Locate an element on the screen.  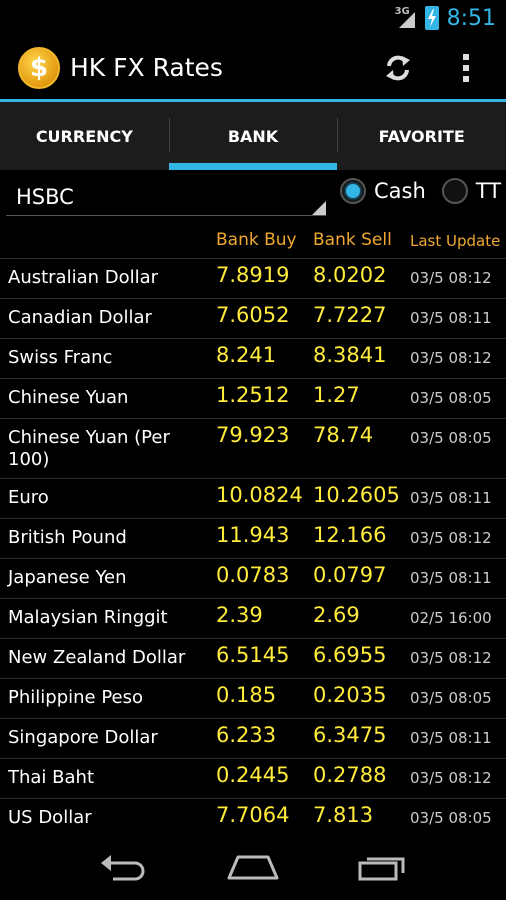
bank-sell-value: 10.2605 is located at coordinates (356, 495).